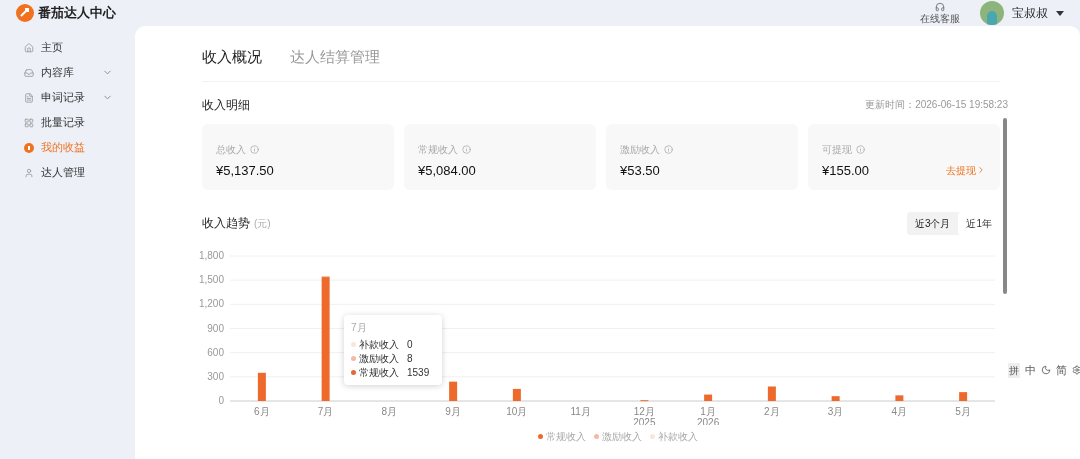 The height and width of the screenshot is (459, 1080). Describe the element at coordinates (29, 147) in the screenshot. I see `coin-icon` at that location.